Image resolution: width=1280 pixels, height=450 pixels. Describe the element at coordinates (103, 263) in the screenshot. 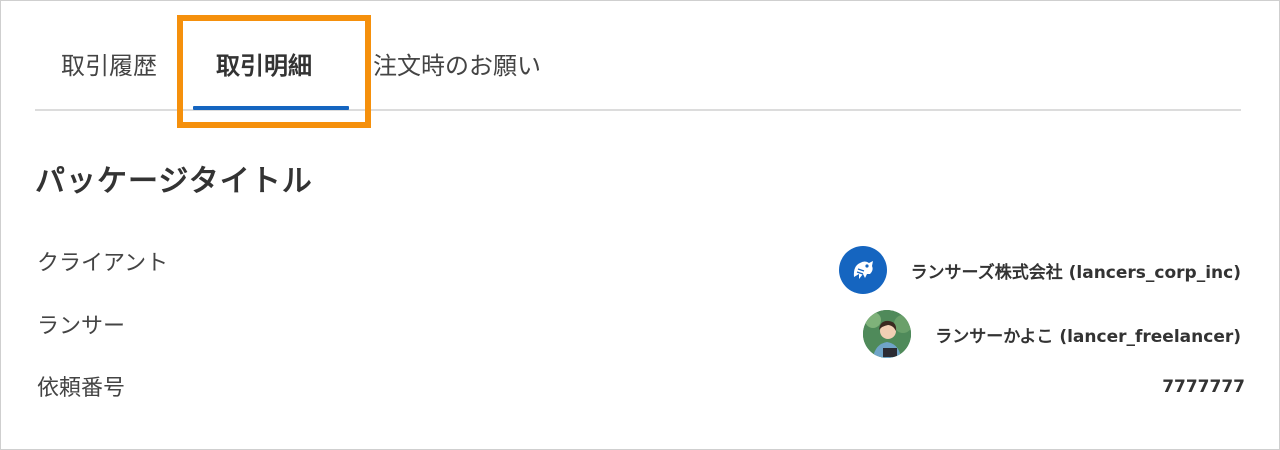

I see `client-label: クライアント` at that location.